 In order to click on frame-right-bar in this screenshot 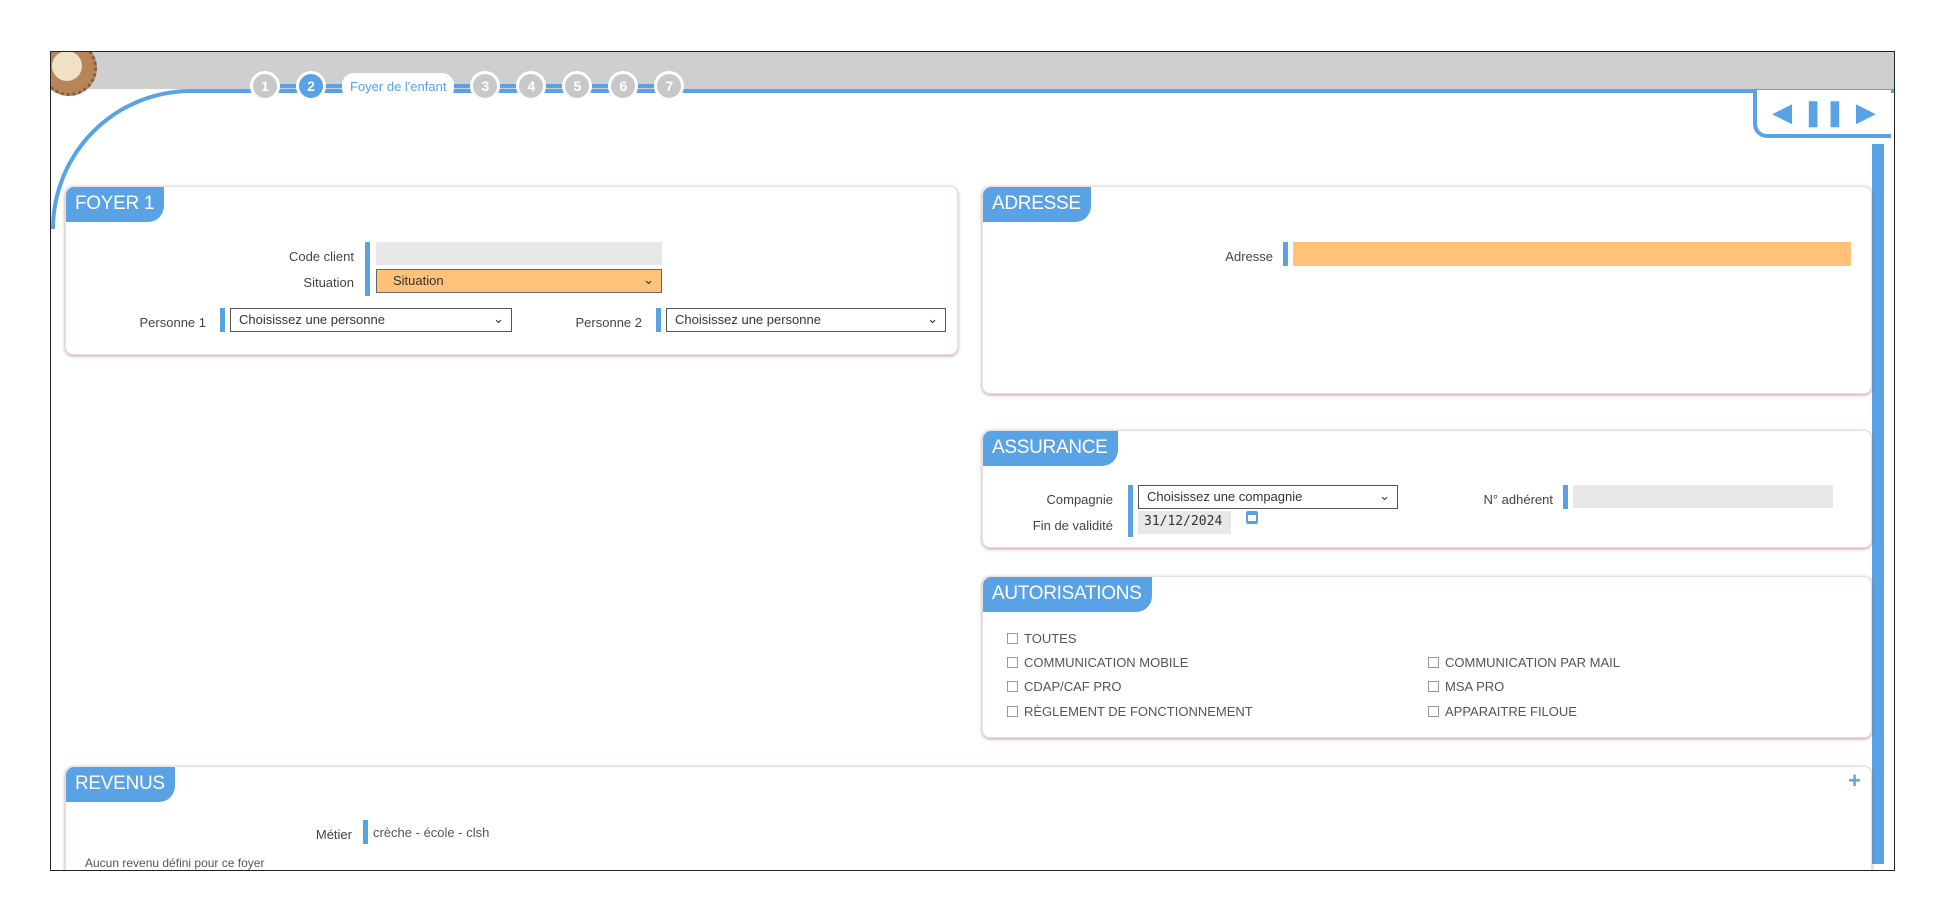, I will do `click(1878, 504)`.